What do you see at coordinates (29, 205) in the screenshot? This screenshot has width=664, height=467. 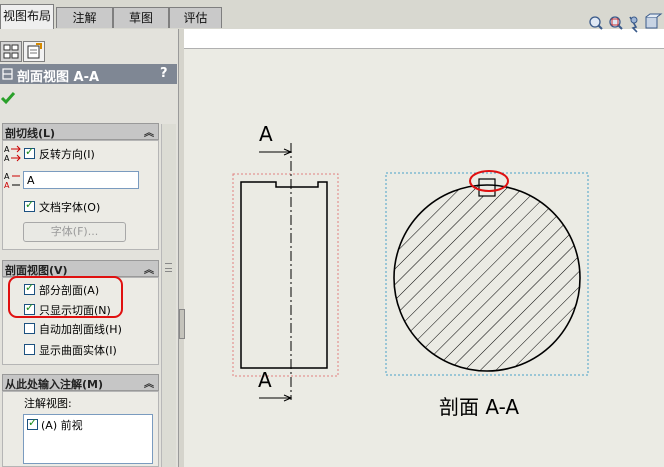 I see `doc-font-checkbox` at bounding box center [29, 205].